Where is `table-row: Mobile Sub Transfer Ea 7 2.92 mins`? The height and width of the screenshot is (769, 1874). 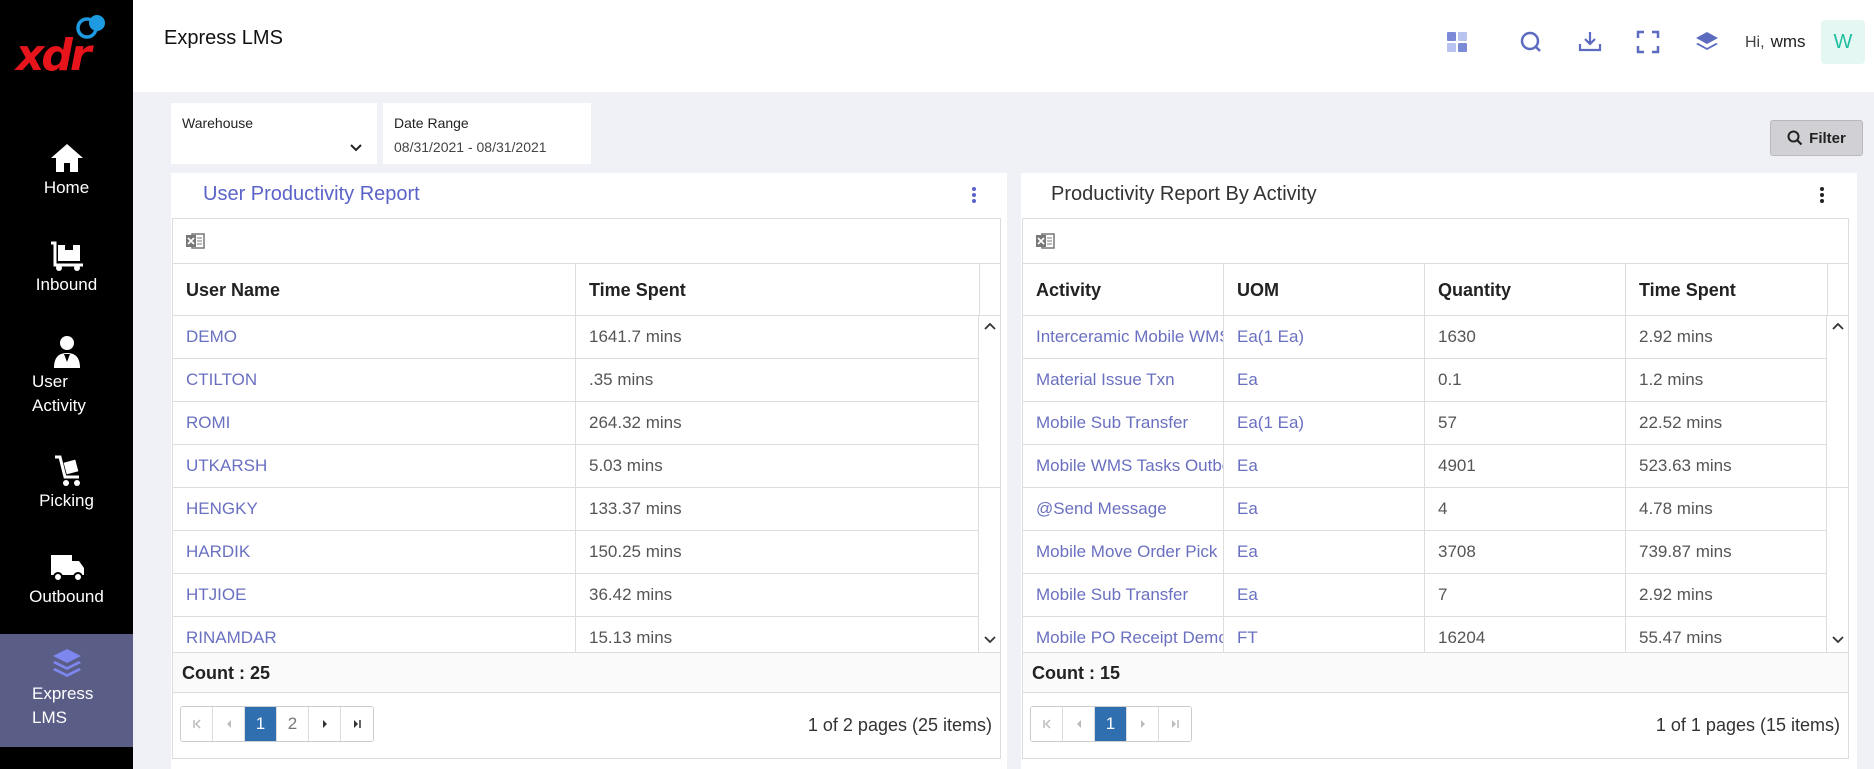
table-row: Mobile Sub Transfer Ea 7 2.92 mins is located at coordinates (1435, 595).